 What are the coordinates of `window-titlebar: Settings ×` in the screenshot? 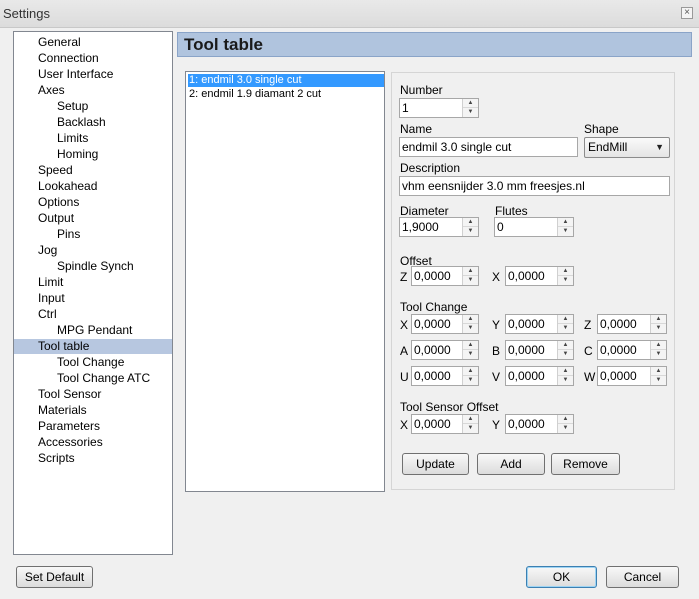 It's located at (349, 14).